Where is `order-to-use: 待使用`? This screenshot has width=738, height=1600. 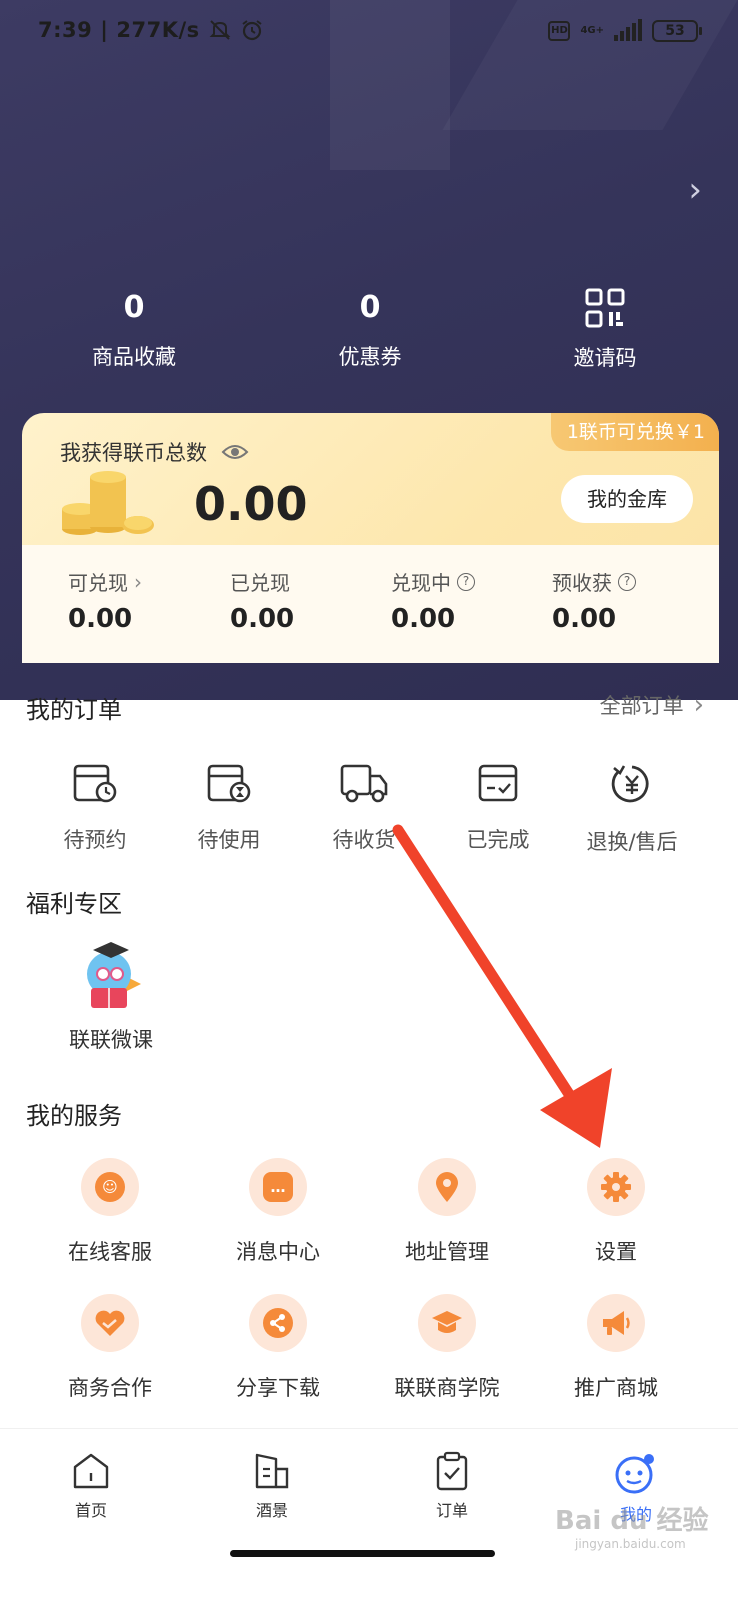 order-to-use: 待使用 is located at coordinates (229, 808).